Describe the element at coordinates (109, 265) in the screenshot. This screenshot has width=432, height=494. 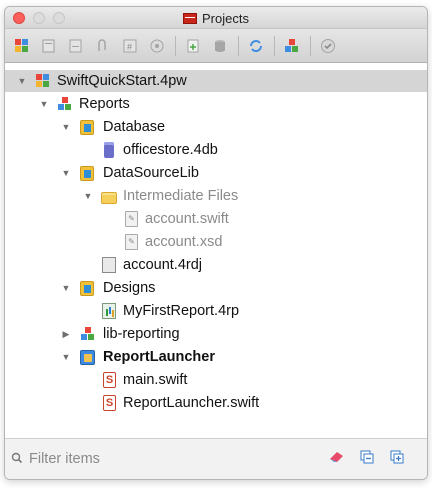
I see `report-data-icon` at that location.